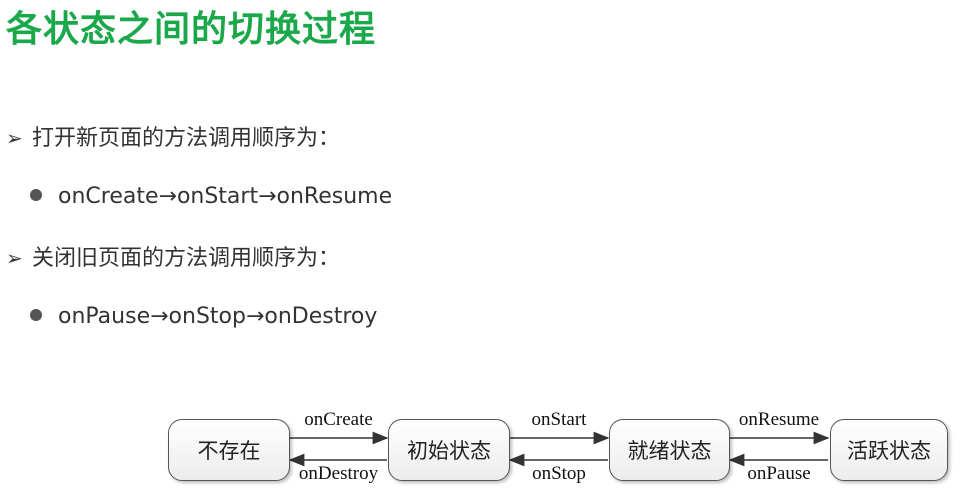  I want to click on label-oncreate: onCreate, so click(338, 419).